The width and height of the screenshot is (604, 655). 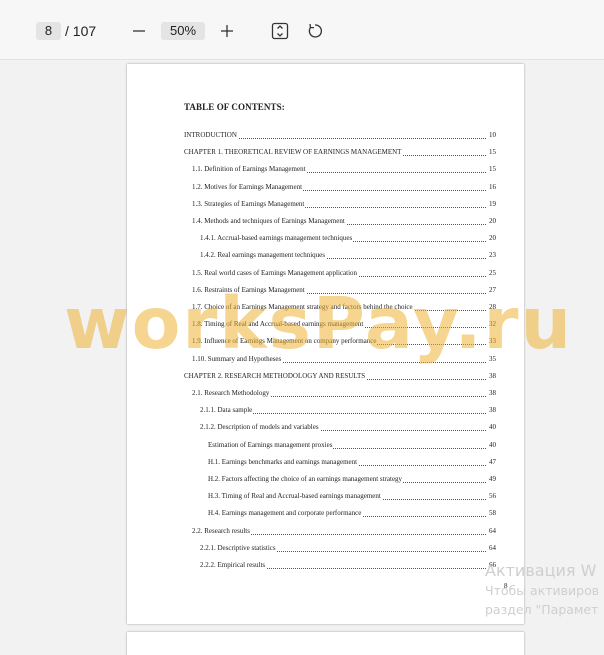 What do you see at coordinates (325, 411) in the screenshot?
I see `toc-entry: 2.1.1. Data sample 38` at bounding box center [325, 411].